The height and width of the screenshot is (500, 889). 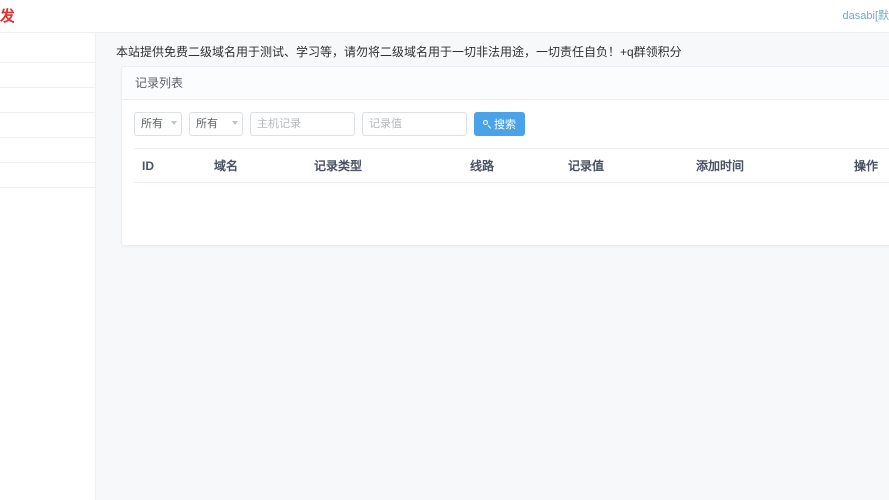 I want to click on site-logo: 发, so click(x=7, y=16).